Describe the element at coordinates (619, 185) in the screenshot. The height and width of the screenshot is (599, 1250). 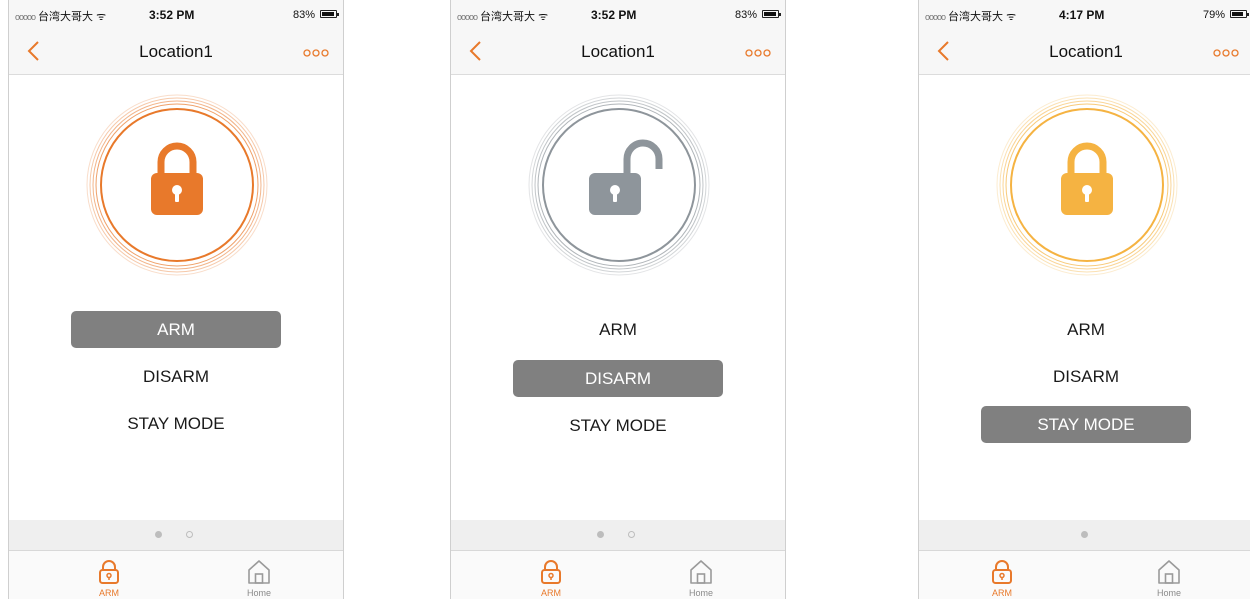
I see `unlocked-padlock-icon` at that location.